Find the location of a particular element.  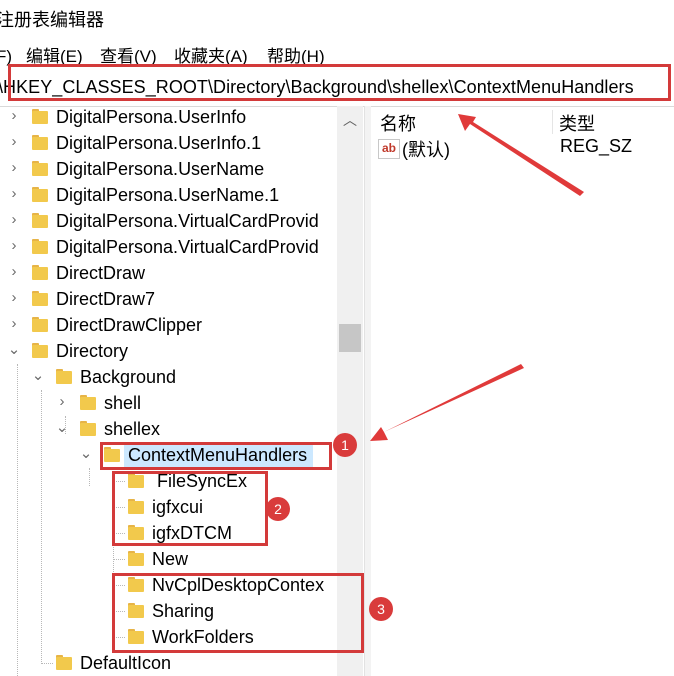

tree-item: New is located at coordinates (170, 559).